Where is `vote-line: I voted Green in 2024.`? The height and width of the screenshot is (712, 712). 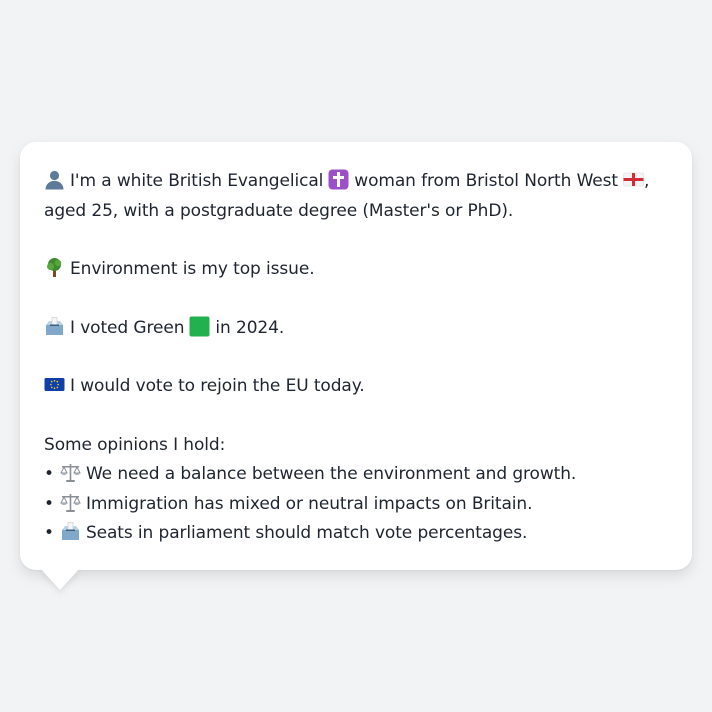
vote-line: I voted Green in 2024. is located at coordinates (356, 329).